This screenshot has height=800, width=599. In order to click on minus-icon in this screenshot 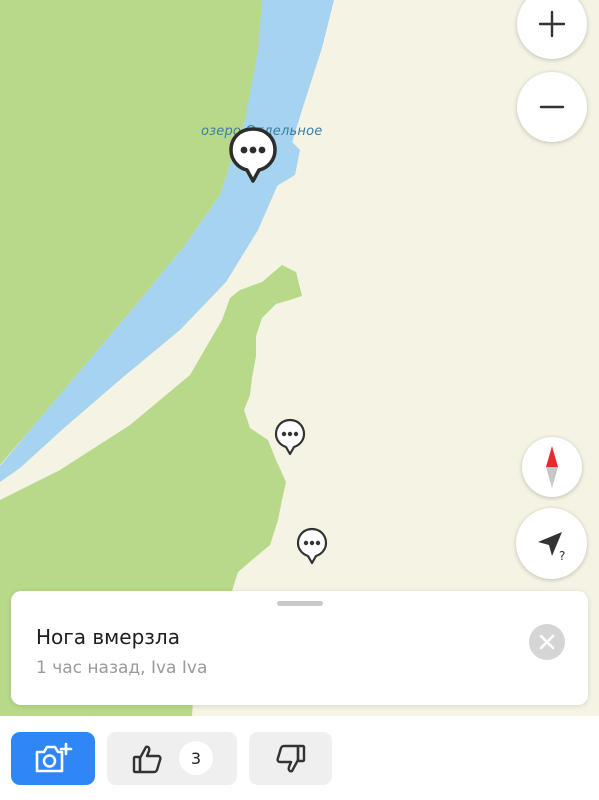, I will do `click(552, 107)`.